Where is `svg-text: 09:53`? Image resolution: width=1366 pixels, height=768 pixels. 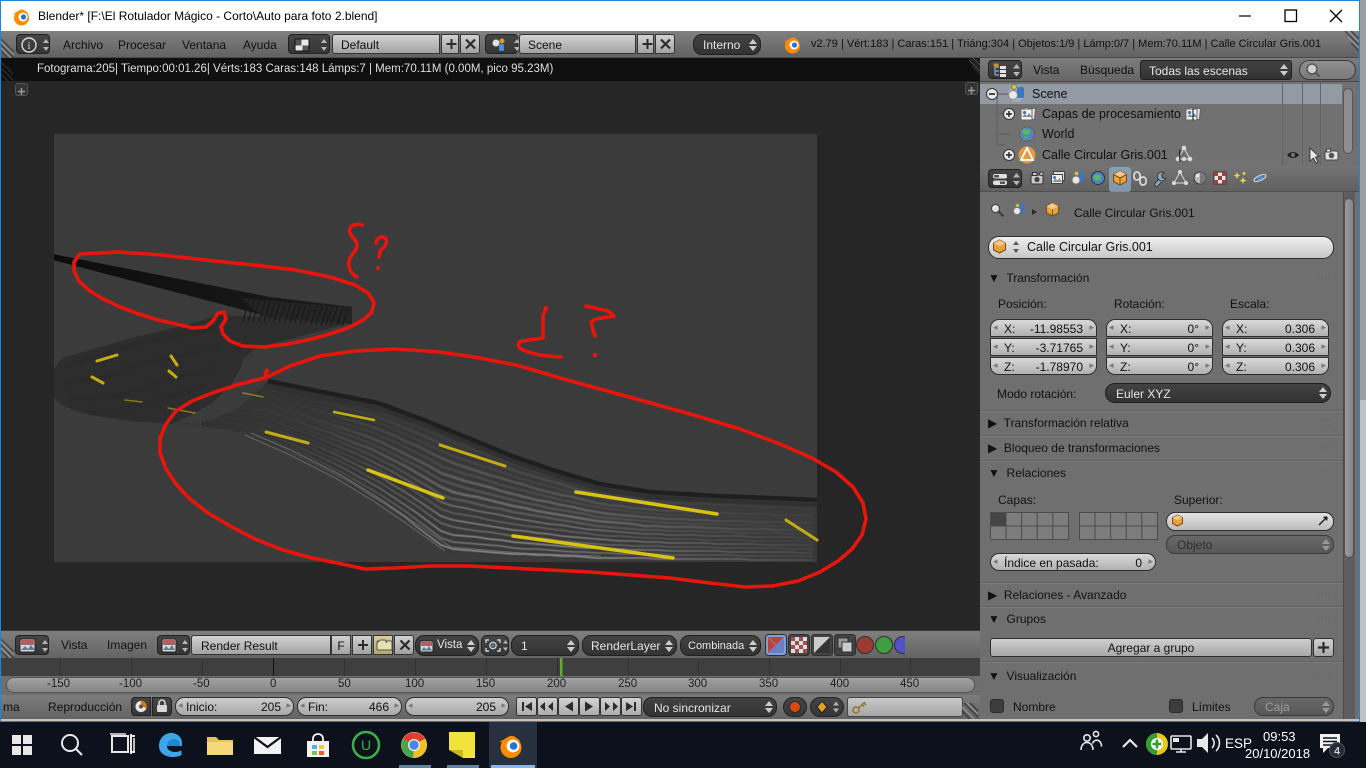
svg-text: 09:53 is located at coordinates (1279, 736).